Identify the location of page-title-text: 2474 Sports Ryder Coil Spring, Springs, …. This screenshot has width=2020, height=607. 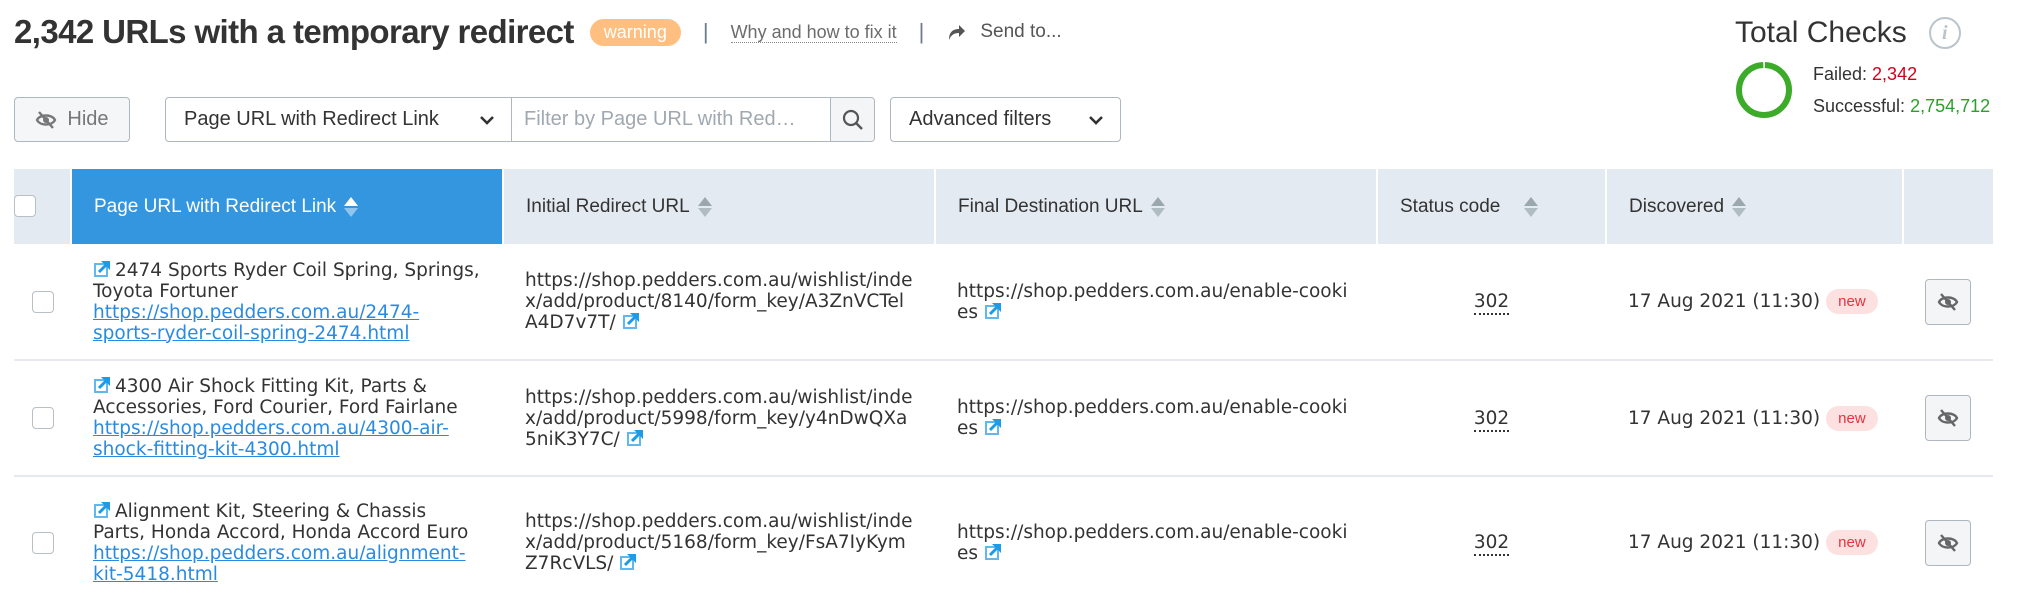
(286, 280).